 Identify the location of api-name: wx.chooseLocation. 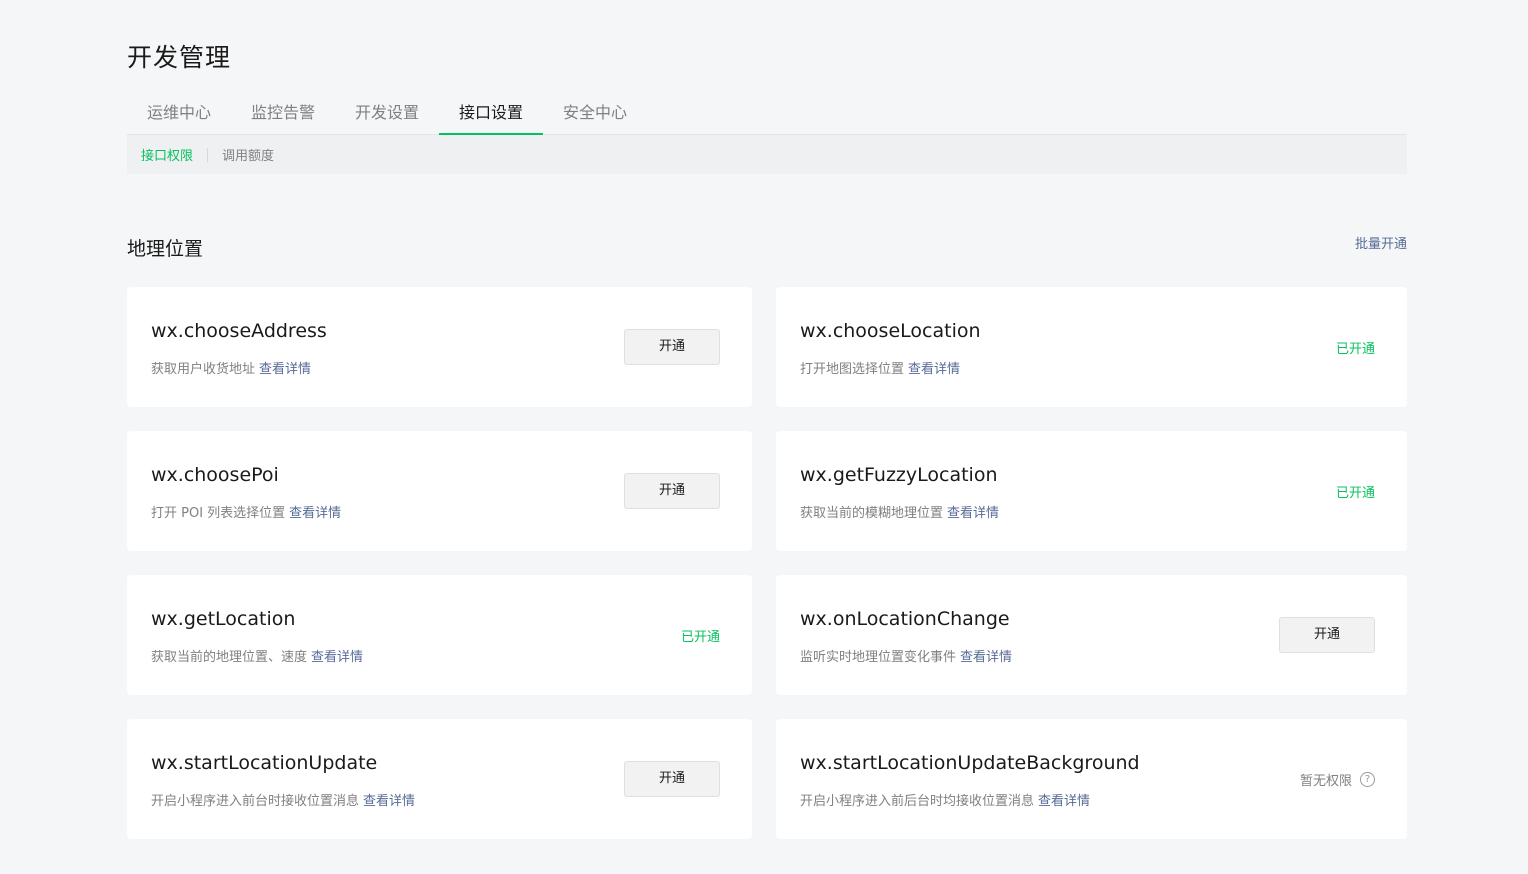
(890, 331).